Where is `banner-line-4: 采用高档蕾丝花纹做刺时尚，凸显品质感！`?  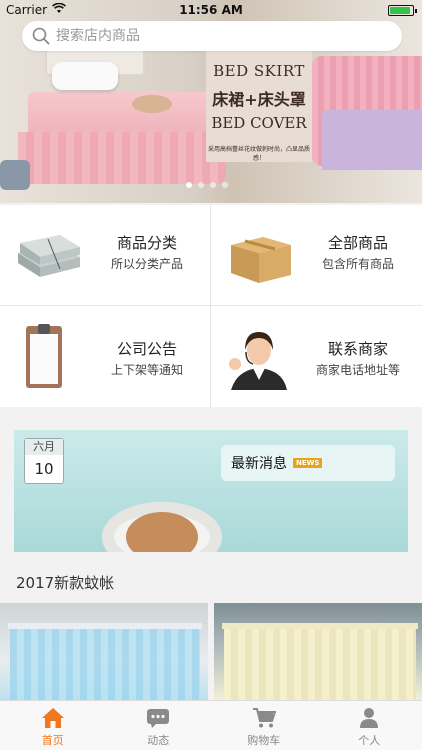
banner-line-4: 采用高档蕾丝花纹做刺时尚，凸显品质感！ is located at coordinates (258, 154).